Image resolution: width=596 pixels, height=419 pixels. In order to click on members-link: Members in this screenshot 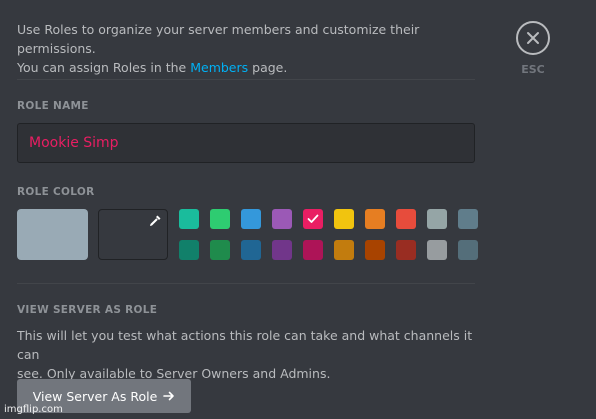, I will do `click(219, 67)`.